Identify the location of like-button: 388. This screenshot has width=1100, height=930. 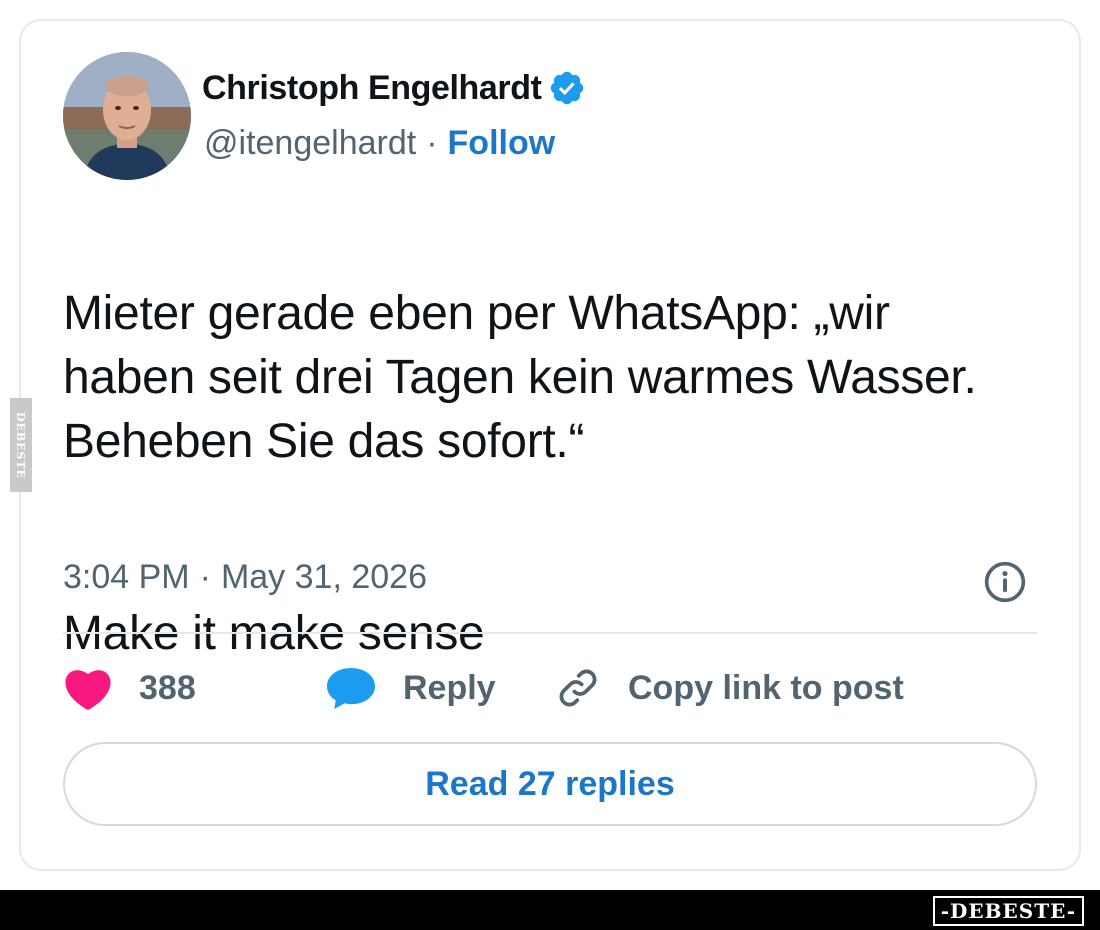
(194, 688).